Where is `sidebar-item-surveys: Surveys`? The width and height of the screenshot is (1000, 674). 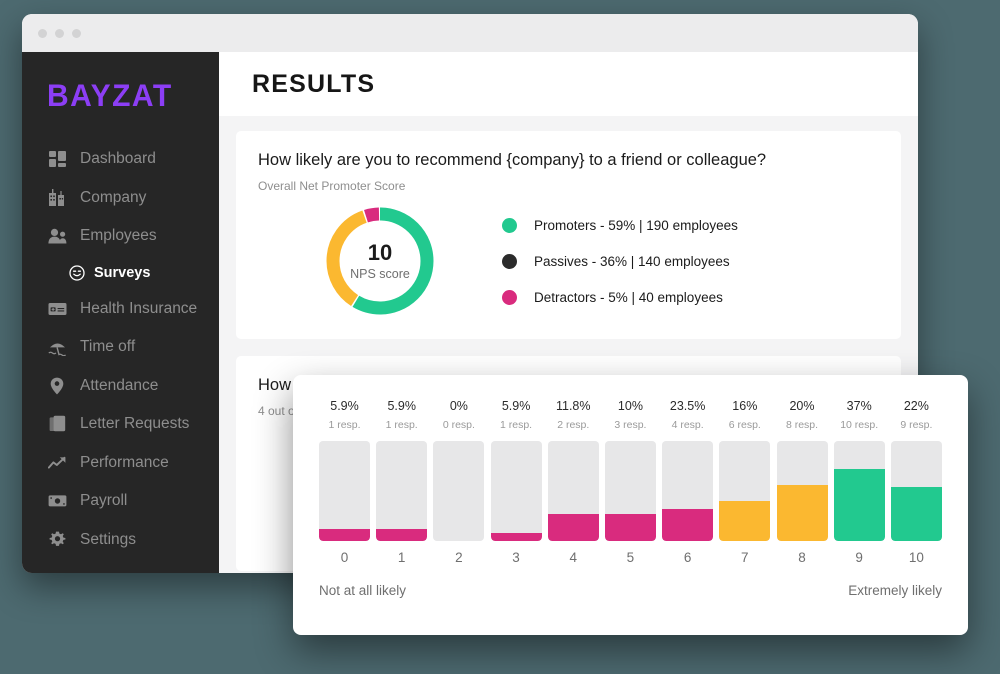
sidebar-item-surveys: Surveys is located at coordinates (120, 273).